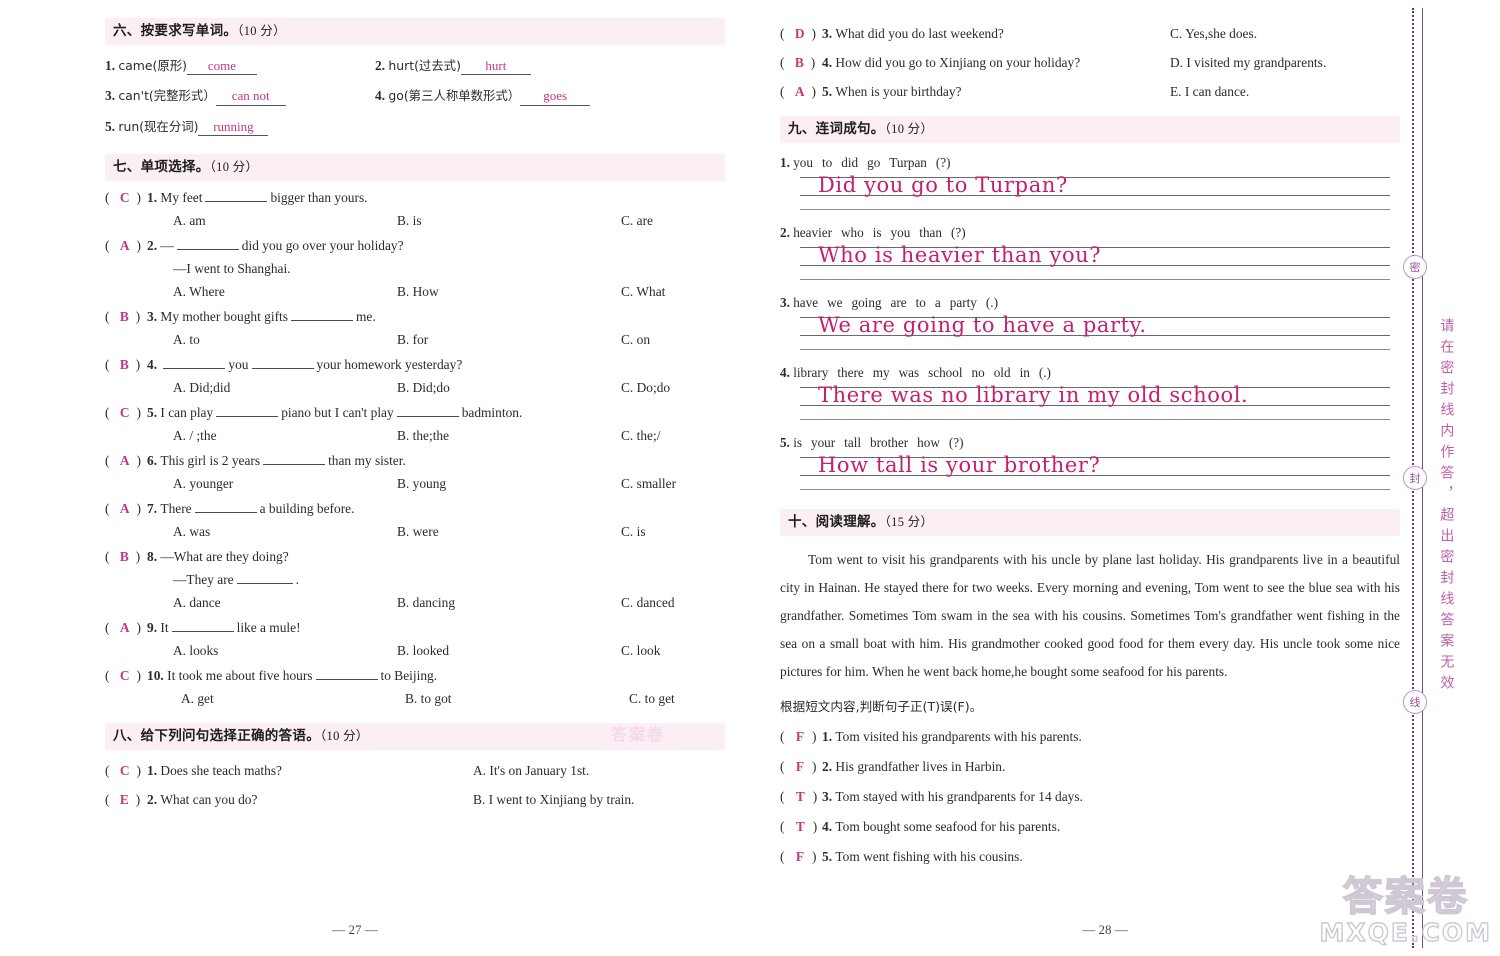  Describe the element at coordinates (483, 96) in the screenshot. I see `word-form-item: 4. go(第三人称单数形式） goes` at that location.